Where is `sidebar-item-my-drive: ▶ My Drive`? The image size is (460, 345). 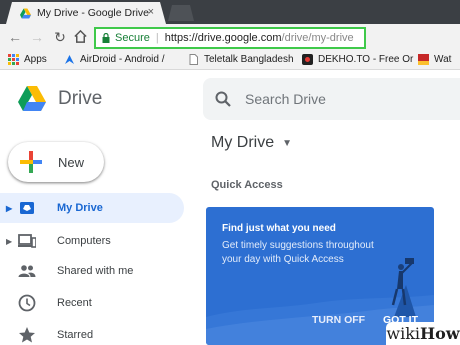
sidebar-item-my-drive: ▶ My Drive is located at coordinates (92, 208).